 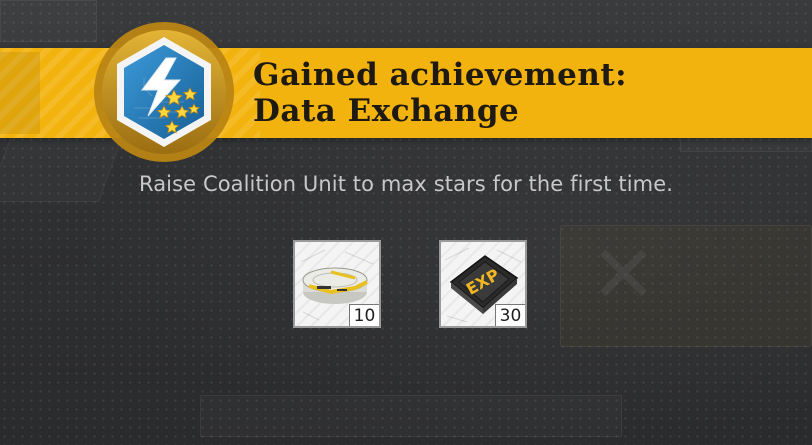 What do you see at coordinates (337, 284) in the screenshot?
I see `reward-item: 10` at bounding box center [337, 284].